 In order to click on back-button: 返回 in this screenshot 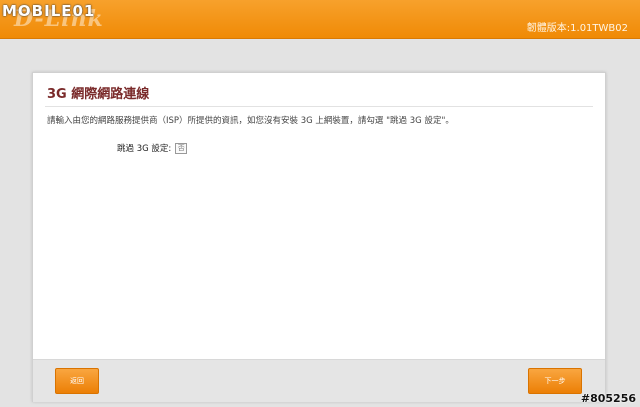, I will do `click(77, 381)`.